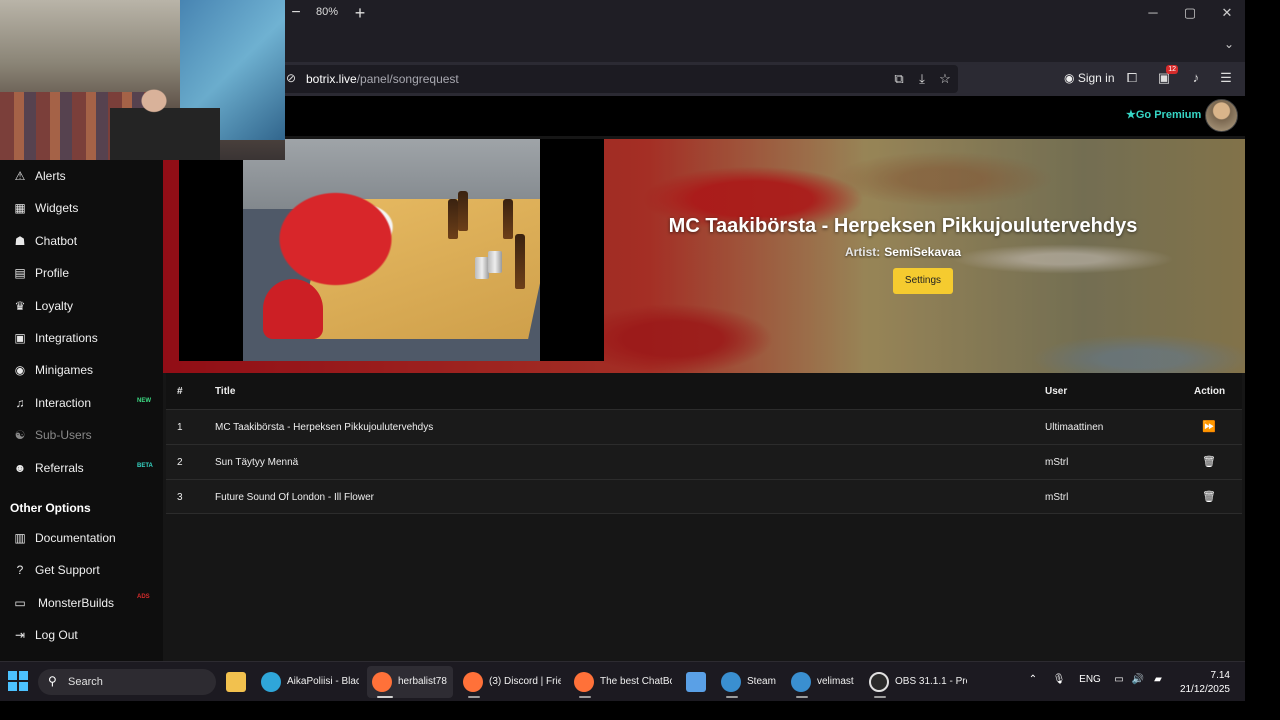  Describe the element at coordinates (81, 242) in the screenshot. I see `sidebar-item-chatbot: ☗ Chatbot` at that location.